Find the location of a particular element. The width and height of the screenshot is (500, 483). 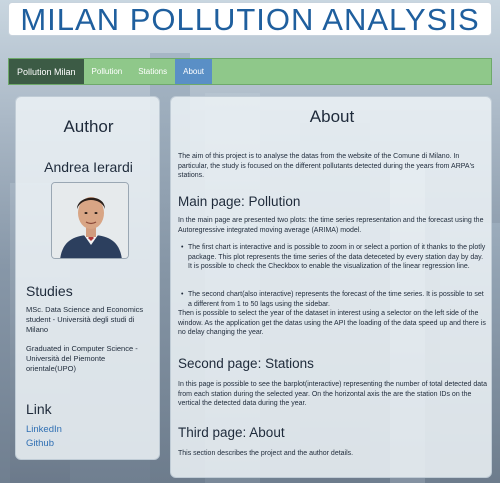

author-photo-icon is located at coordinates (90, 220).